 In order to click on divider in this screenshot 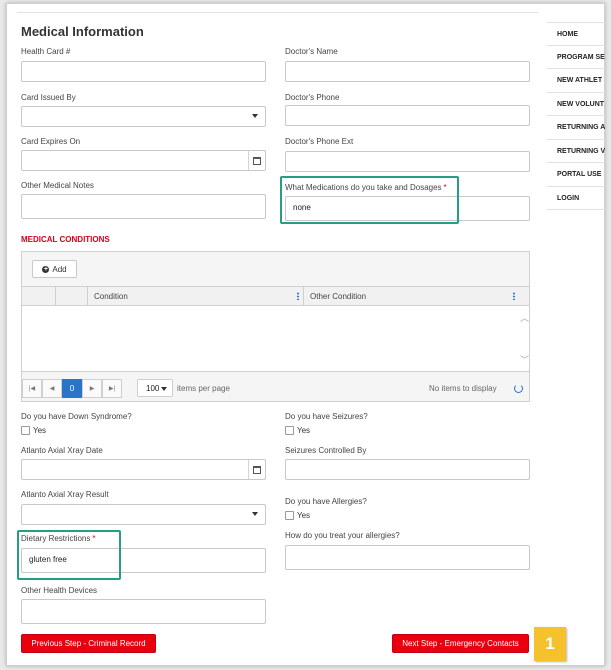, I will do `click(277, 12)`.